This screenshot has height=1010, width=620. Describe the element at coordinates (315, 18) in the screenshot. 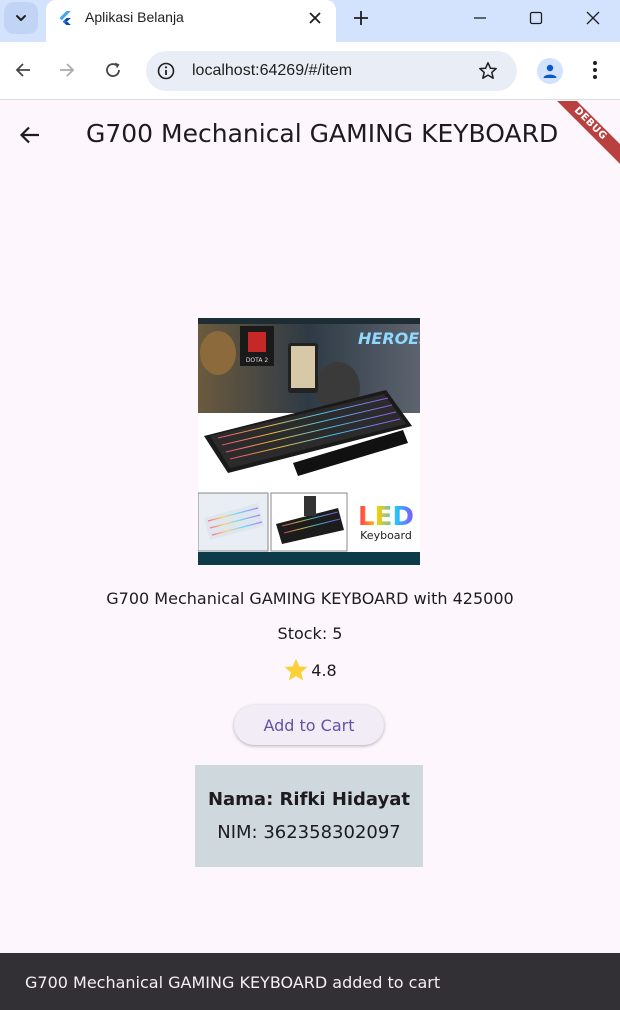

I see `tab-close-icon` at that location.